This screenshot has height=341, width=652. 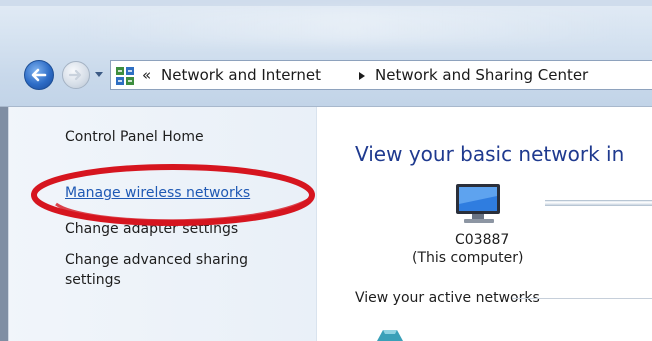 What do you see at coordinates (598, 203) in the screenshot?
I see `network-connection-line` at bounding box center [598, 203].